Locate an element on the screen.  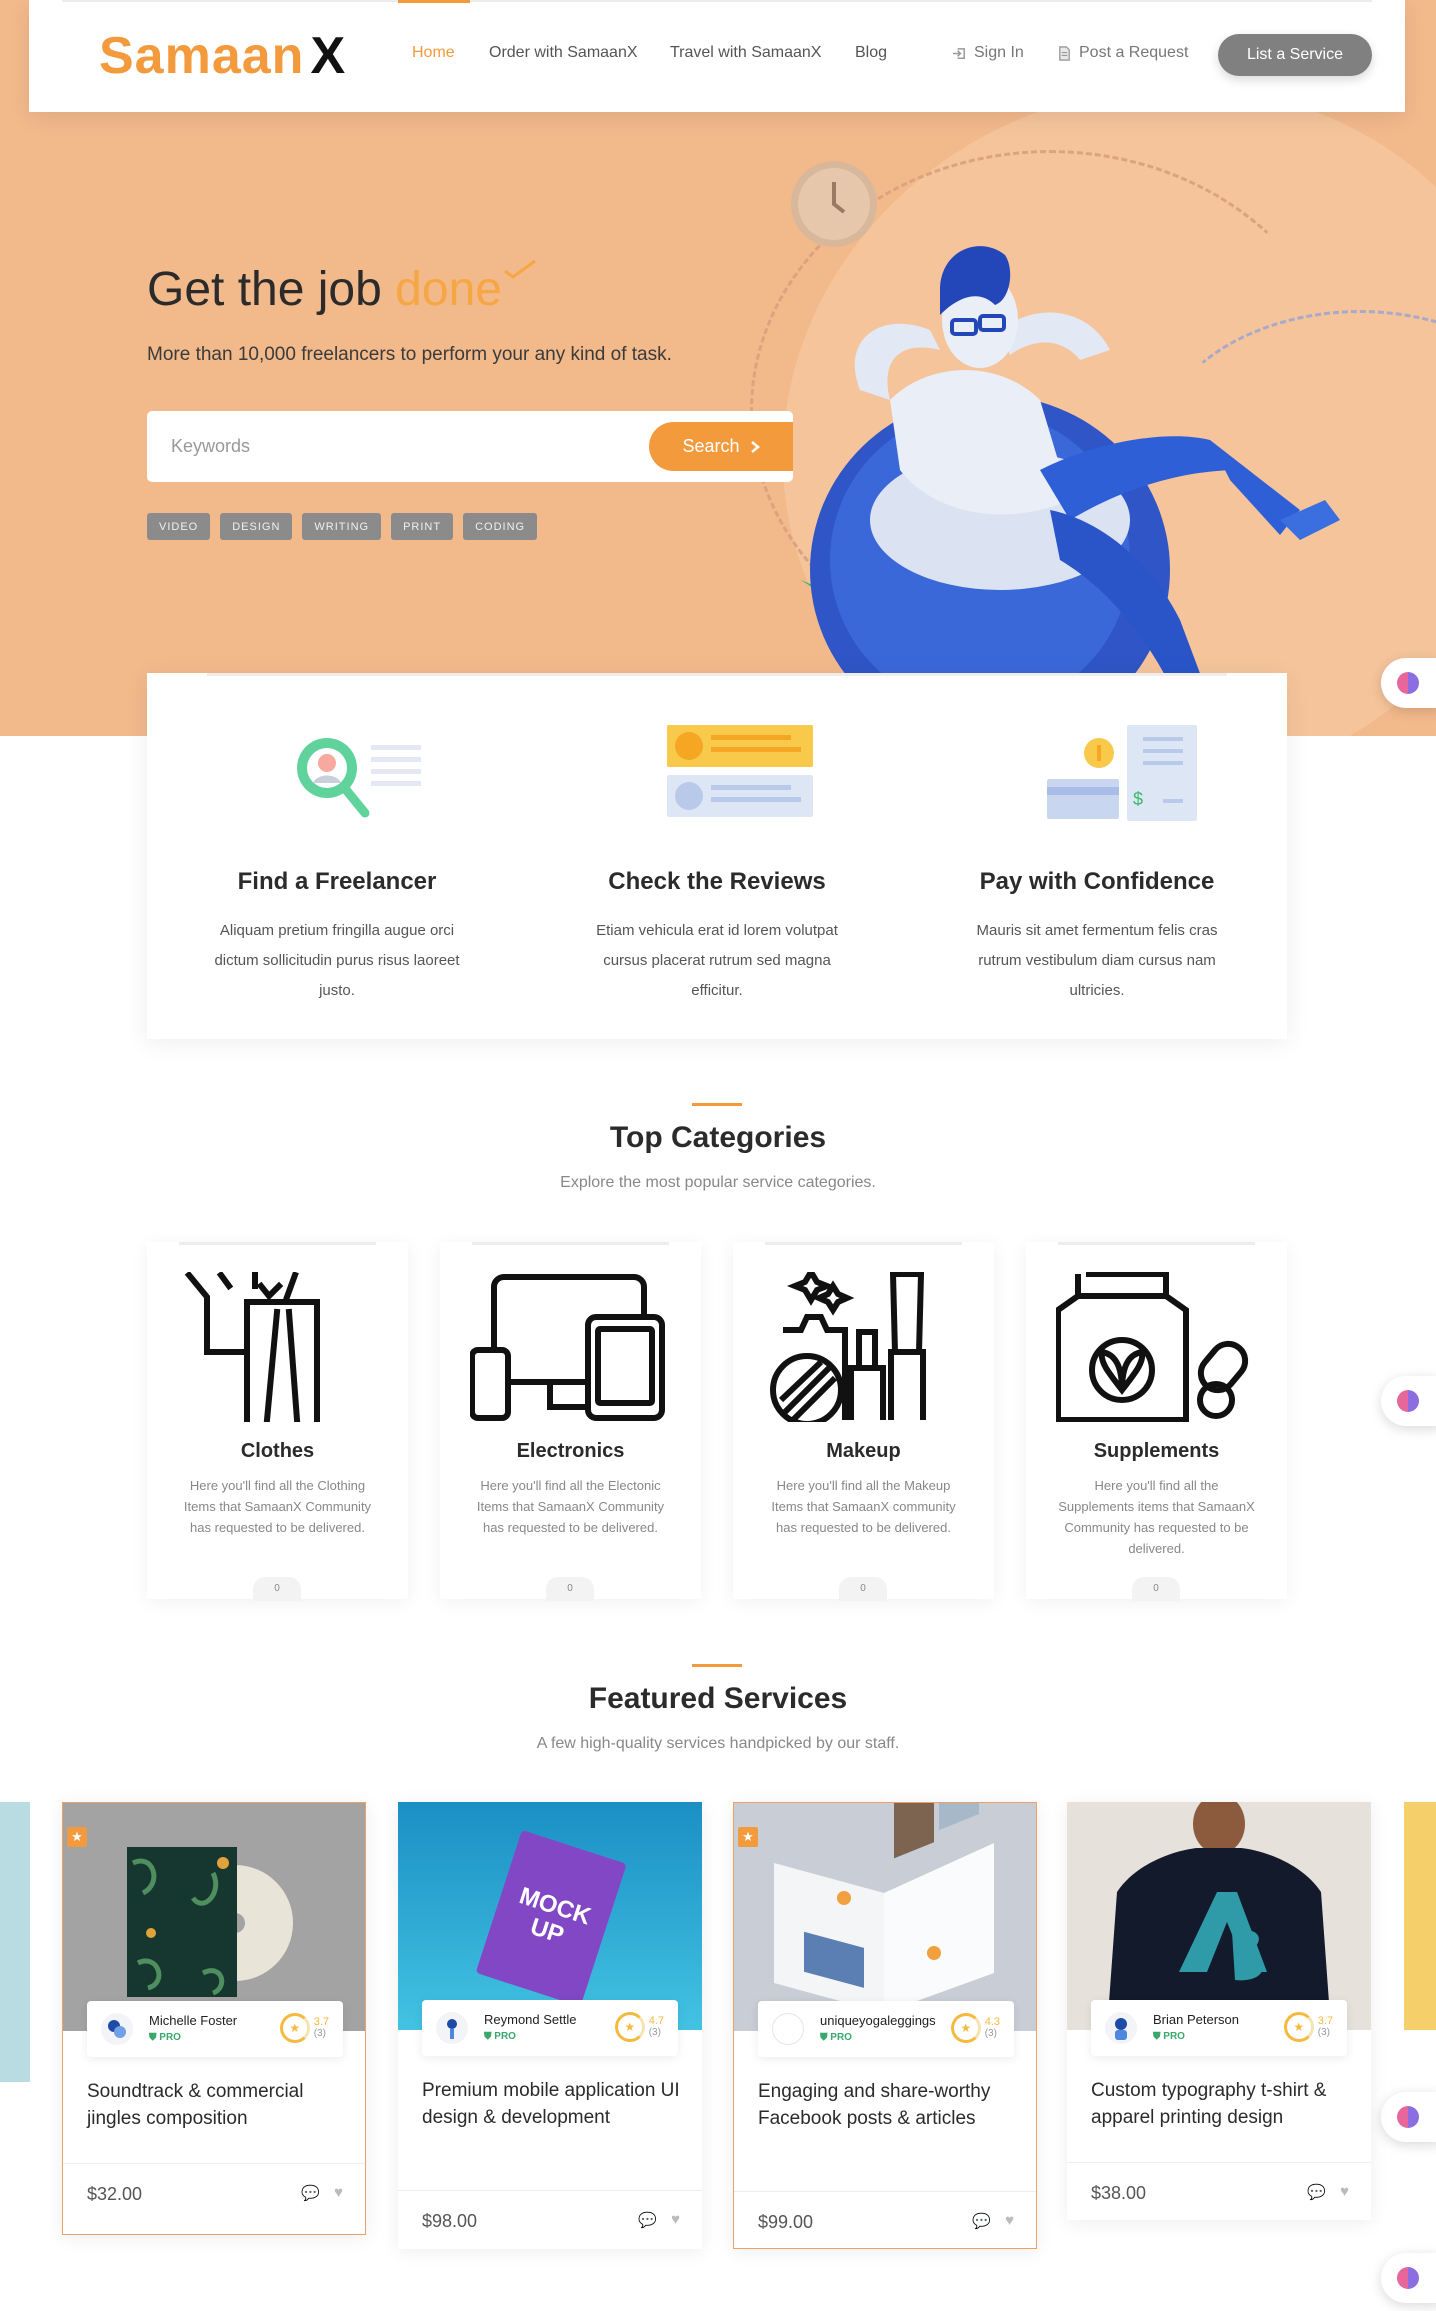
author-name: uniqueyogaleggings is located at coordinates (878, 2020).